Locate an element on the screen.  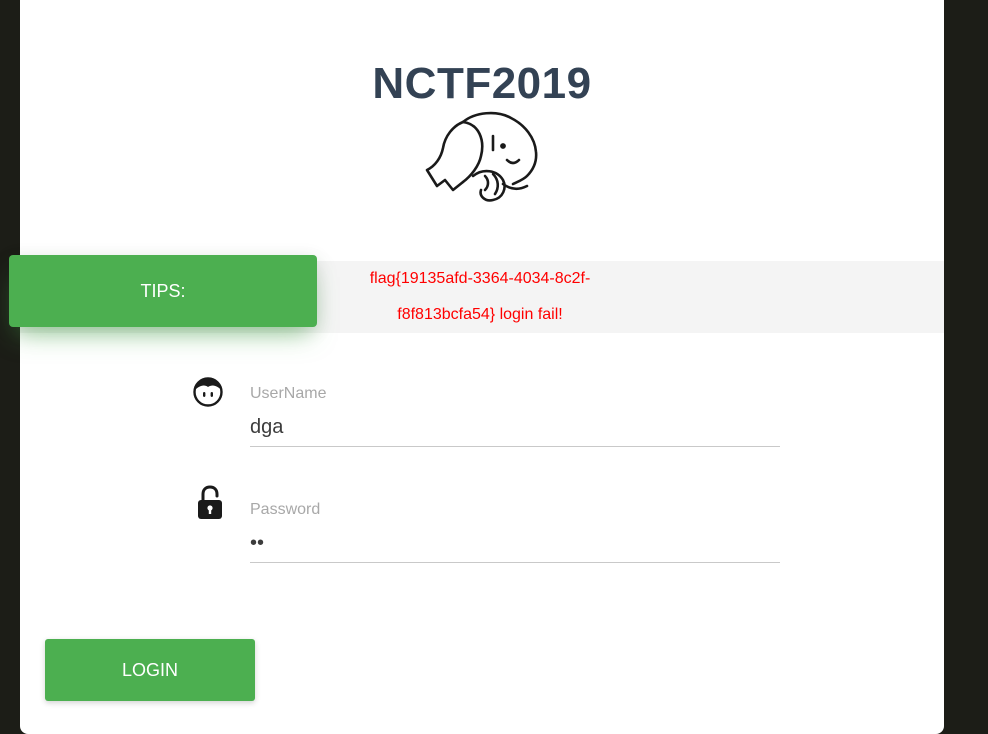
page-title: NCTF2019 is located at coordinates (482, 83).